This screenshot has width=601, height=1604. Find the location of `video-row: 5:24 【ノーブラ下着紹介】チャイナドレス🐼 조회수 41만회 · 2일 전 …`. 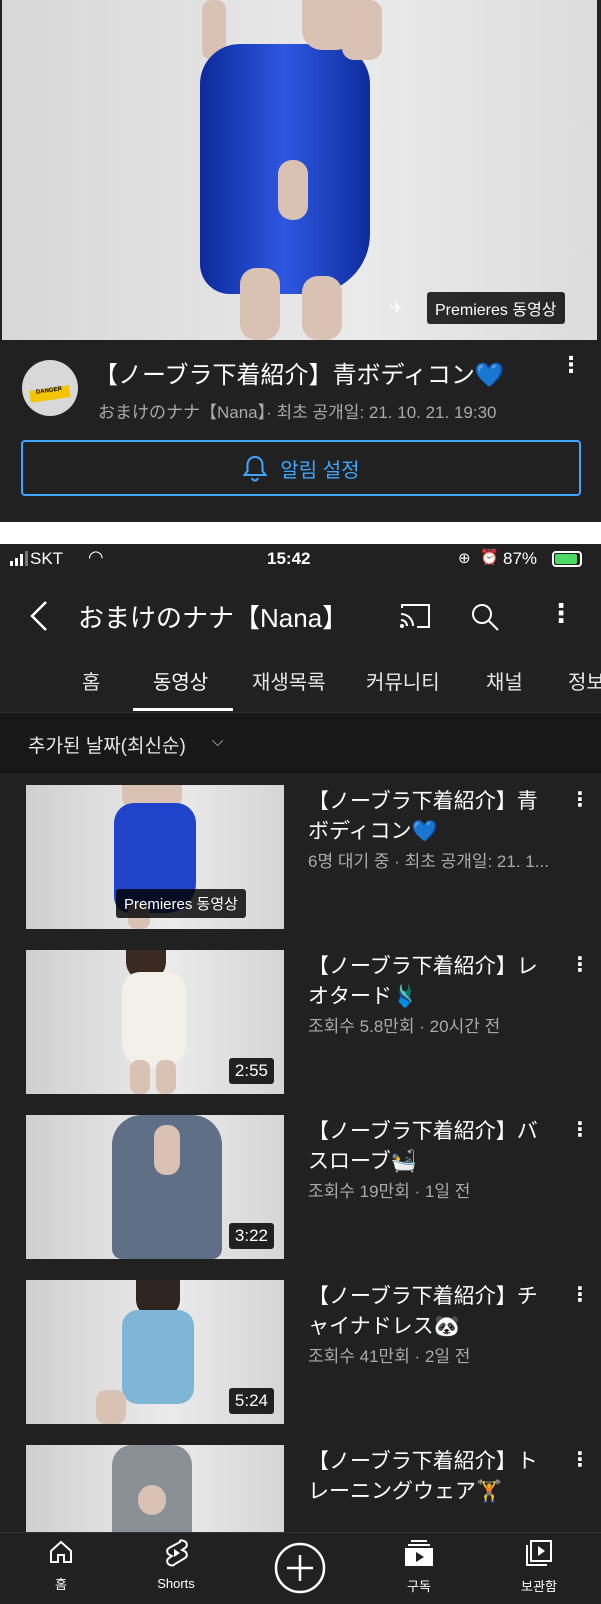

video-row: 5:24 【ノーブラ下着紹介】チャイナドレス🐼 조회수 41만회 · 2일 전 … is located at coordinates (300, 1352).